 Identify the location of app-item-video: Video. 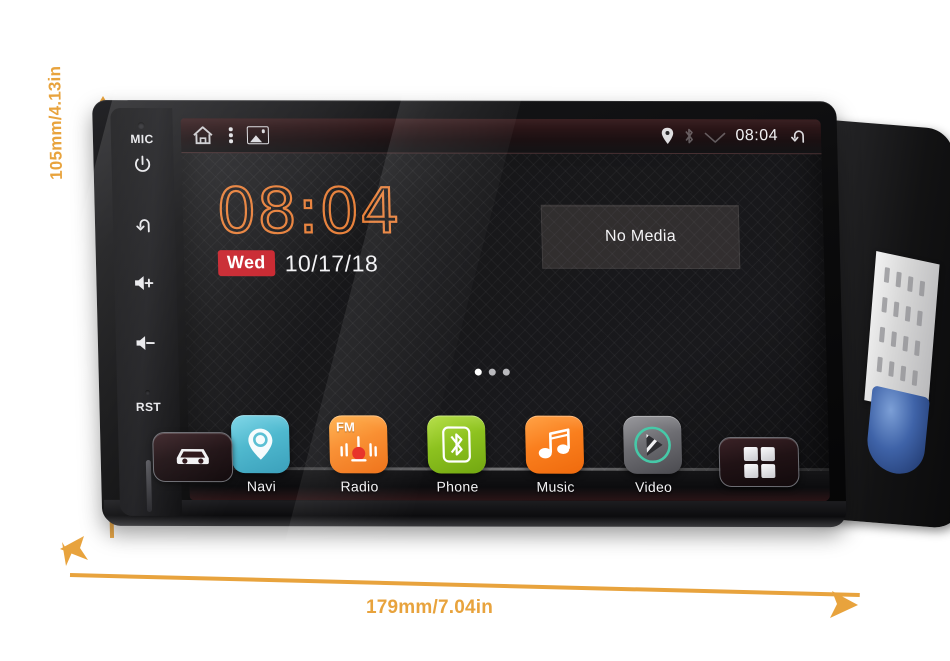
(653, 455).